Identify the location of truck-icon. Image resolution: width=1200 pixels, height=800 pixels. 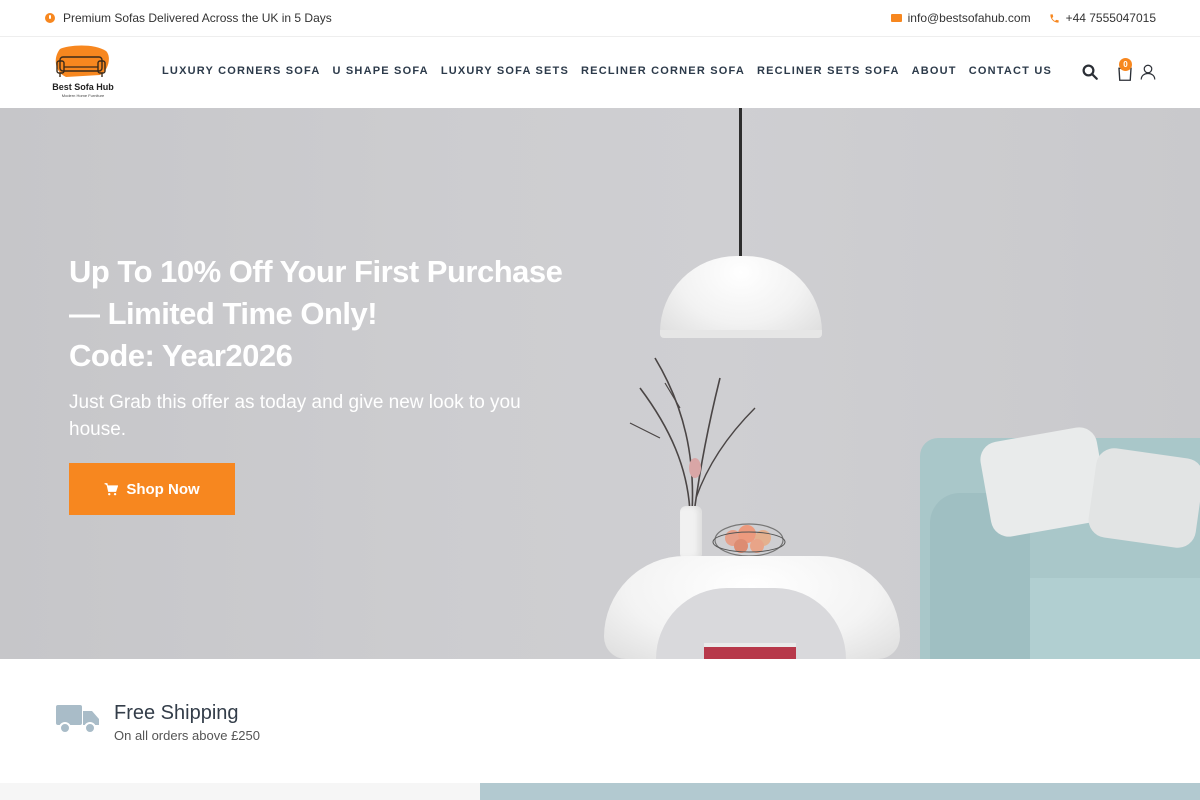
(77, 719).